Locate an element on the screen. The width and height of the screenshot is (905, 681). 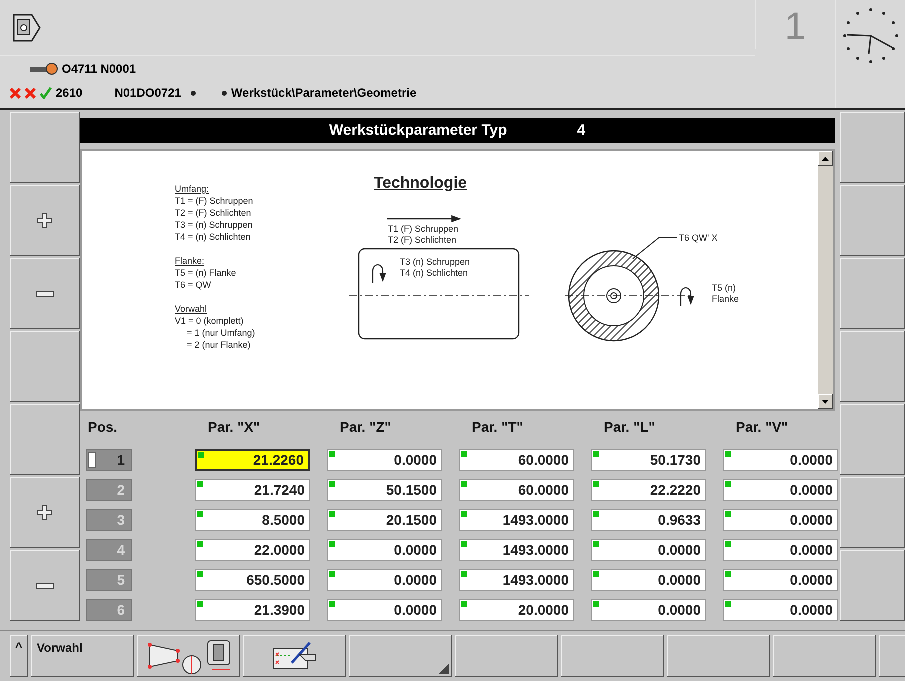
value-field: 650.5000 is located at coordinates (252, 580).